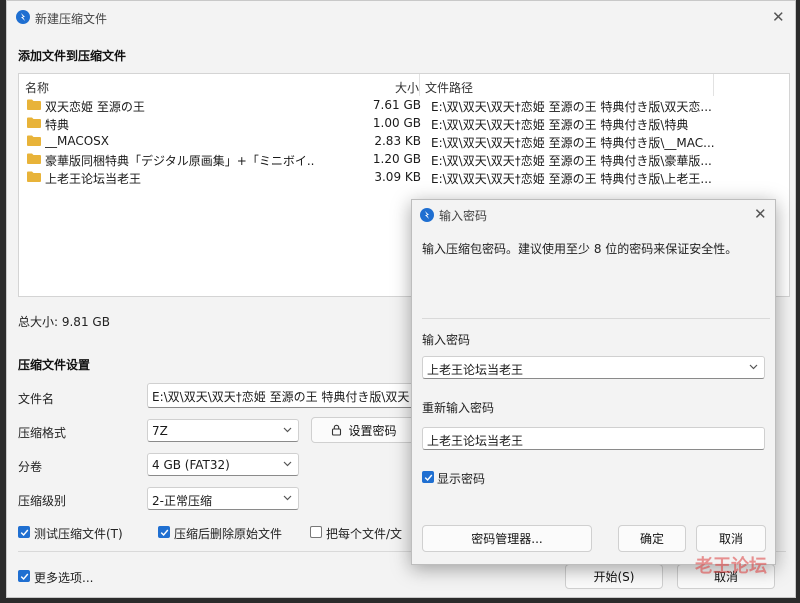 The image size is (800, 603). I want to click on ok-button: 确定, so click(652, 538).